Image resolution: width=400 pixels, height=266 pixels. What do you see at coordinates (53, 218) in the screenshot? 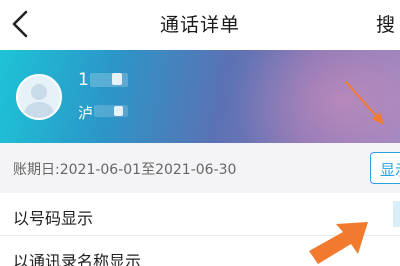
I see `menu-item-label: 以号码显示` at bounding box center [53, 218].